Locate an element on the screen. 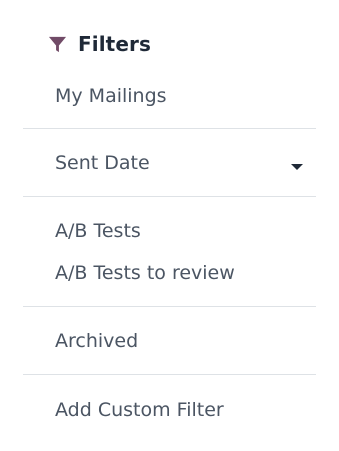 The height and width of the screenshot is (451, 339). filter-ab-tests: A/B Tests is located at coordinates (98, 231).